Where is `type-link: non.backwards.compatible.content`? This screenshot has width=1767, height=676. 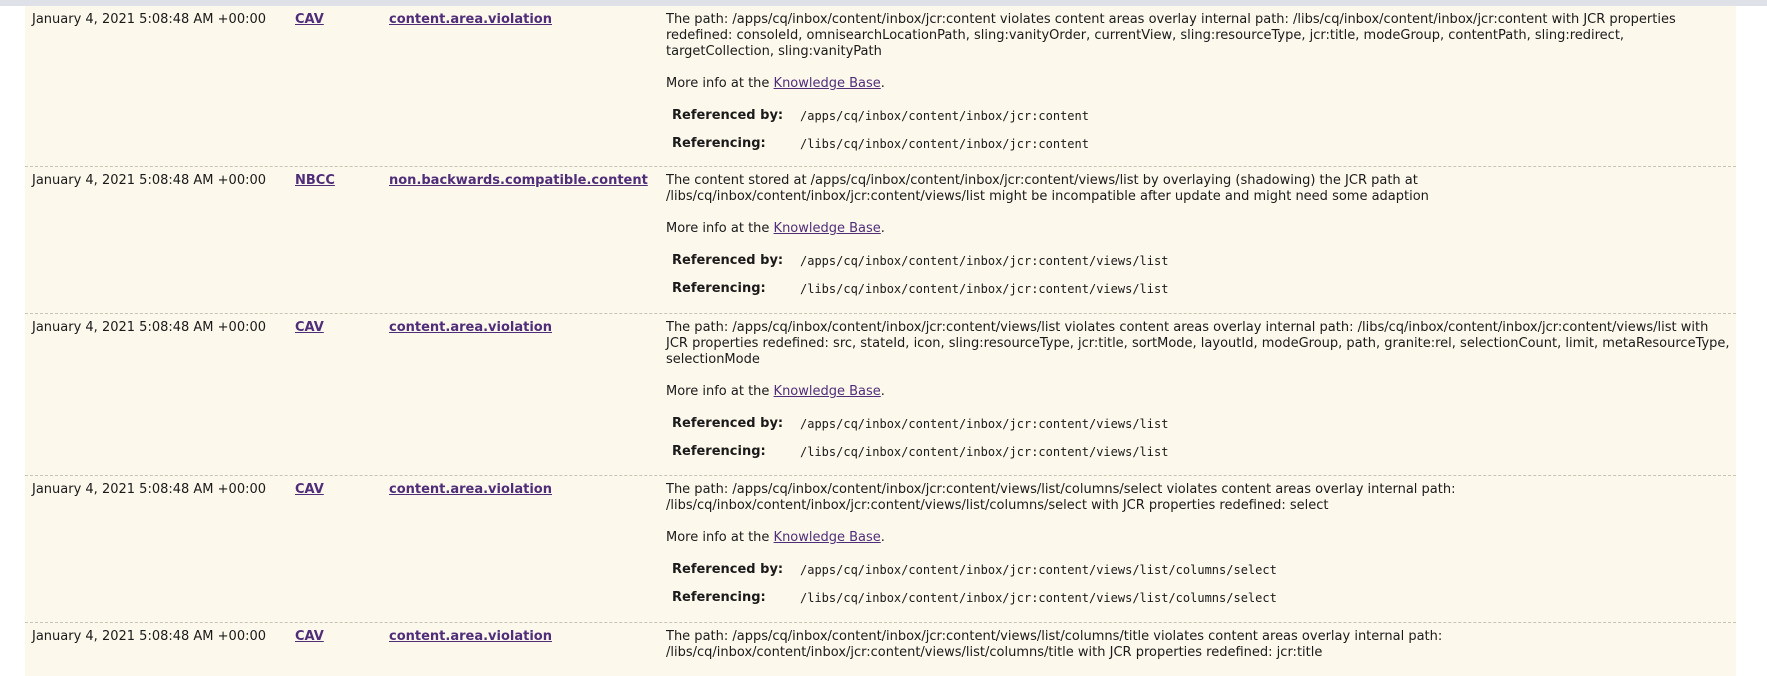
type-link: non.backwards.compatible.content is located at coordinates (518, 180).